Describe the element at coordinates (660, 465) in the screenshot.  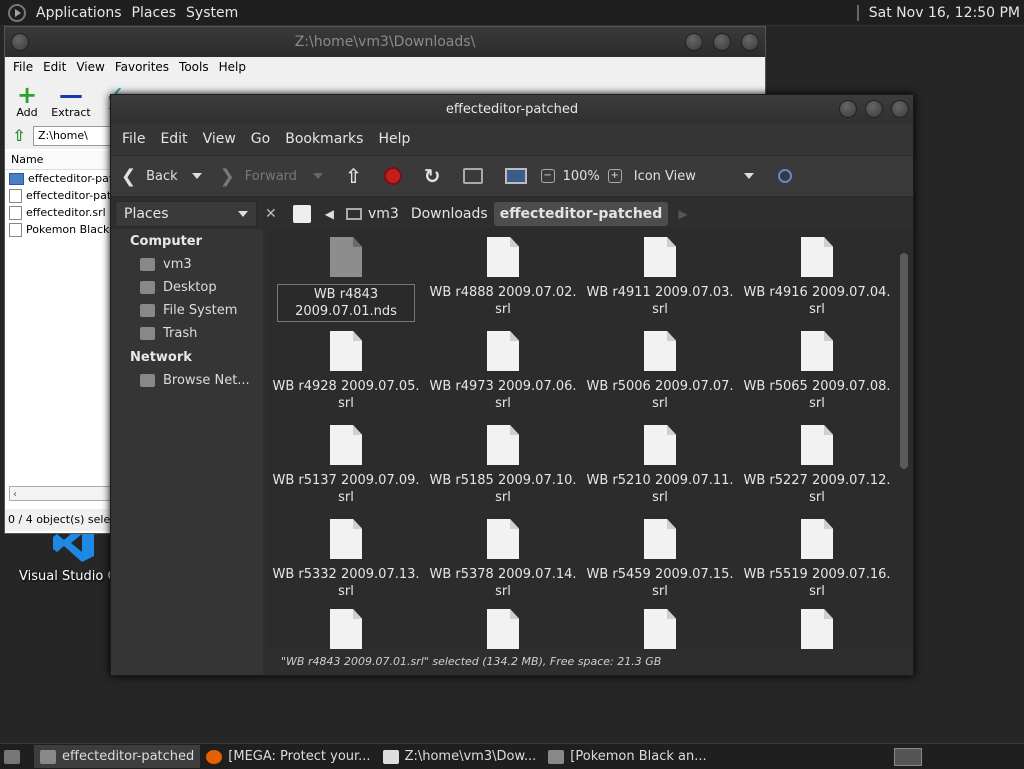
I see `file-item: WB r5210 2009.07.11. srl` at that location.